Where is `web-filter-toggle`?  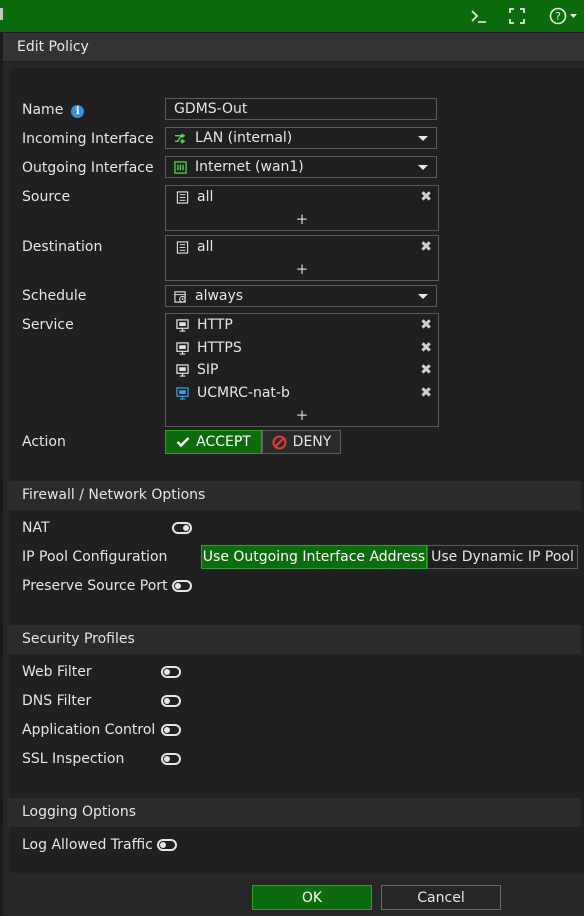 web-filter-toggle is located at coordinates (171, 672).